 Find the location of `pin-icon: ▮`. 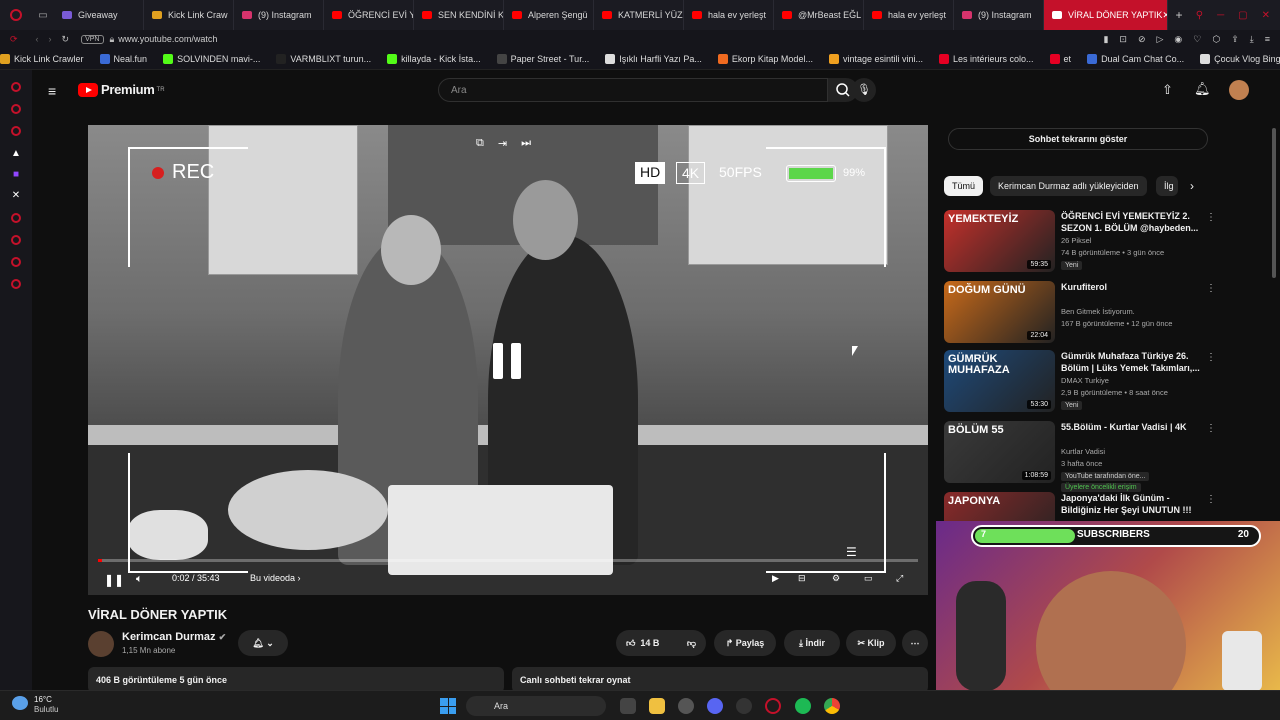

pin-icon: ▮ is located at coordinates (1105, 39).